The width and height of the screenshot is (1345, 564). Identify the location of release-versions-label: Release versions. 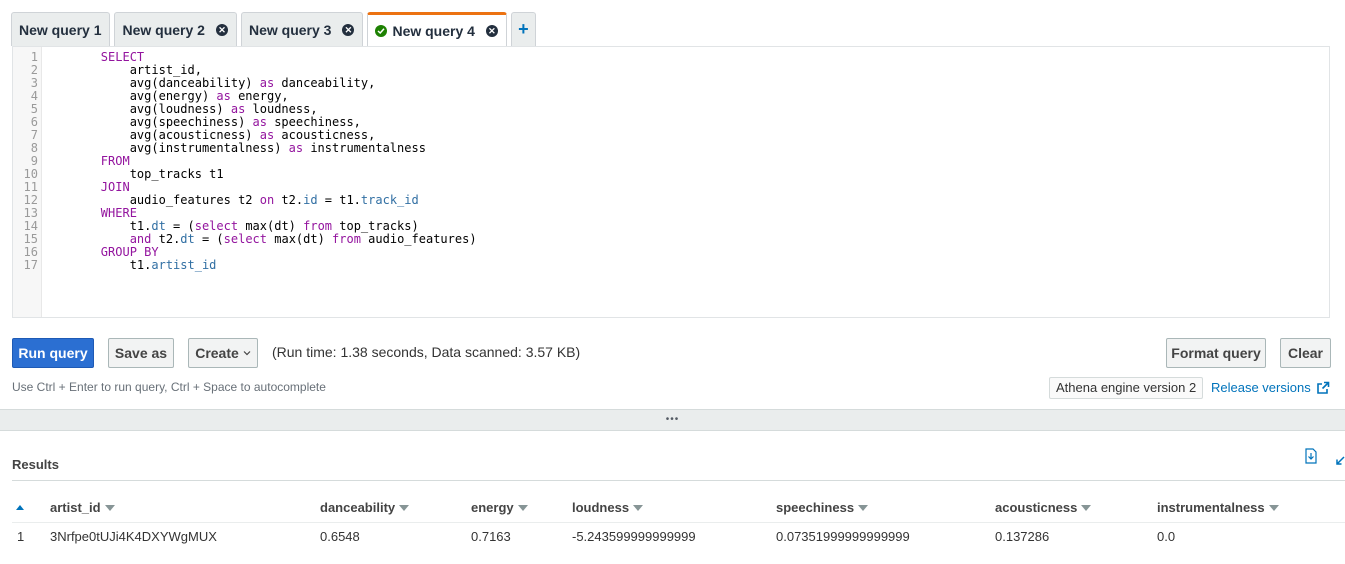
(1261, 387).